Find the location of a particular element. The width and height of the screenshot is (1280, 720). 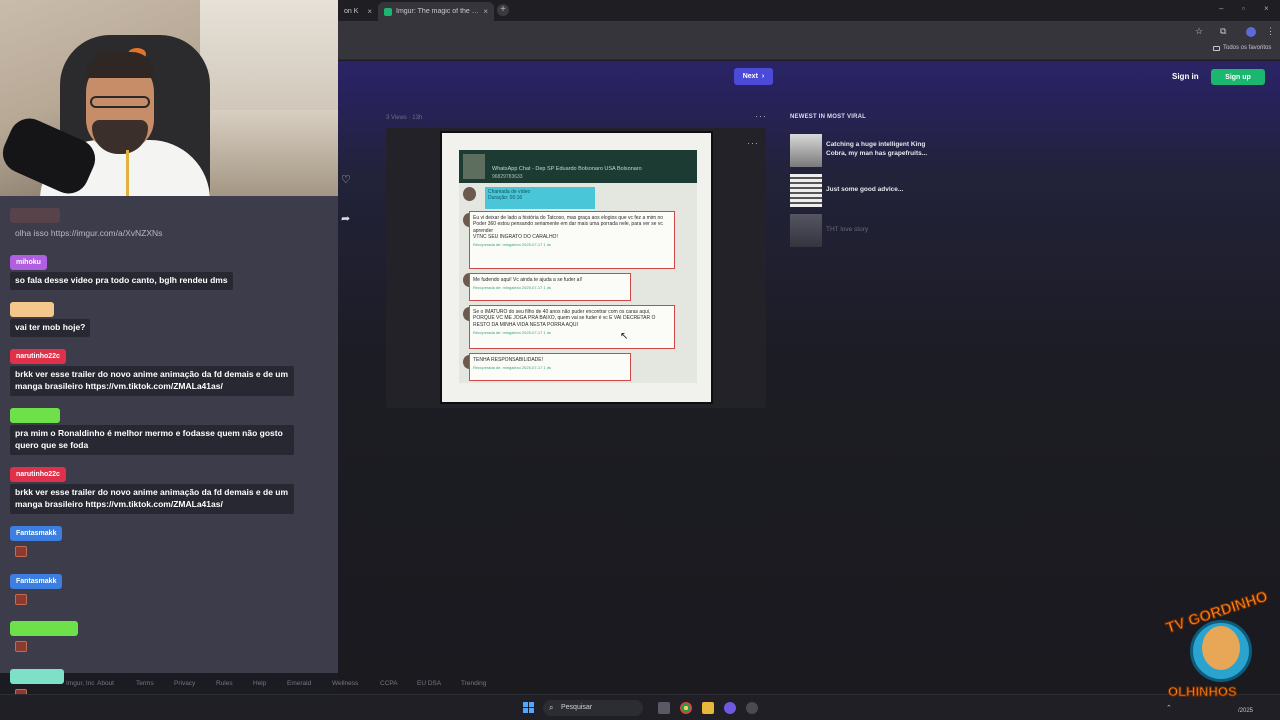

heart-icon: ♡ is located at coordinates (346, 179).